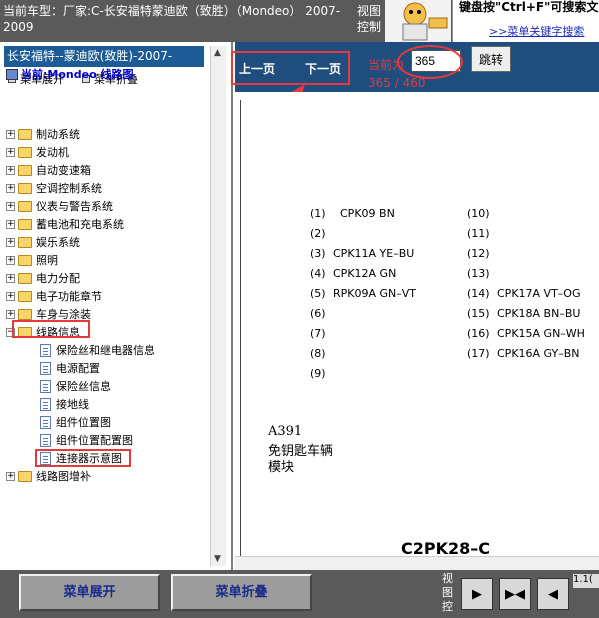 The width and height of the screenshot is (599, 618). I want to click on version-label: 1.1(, so click(586, 581).